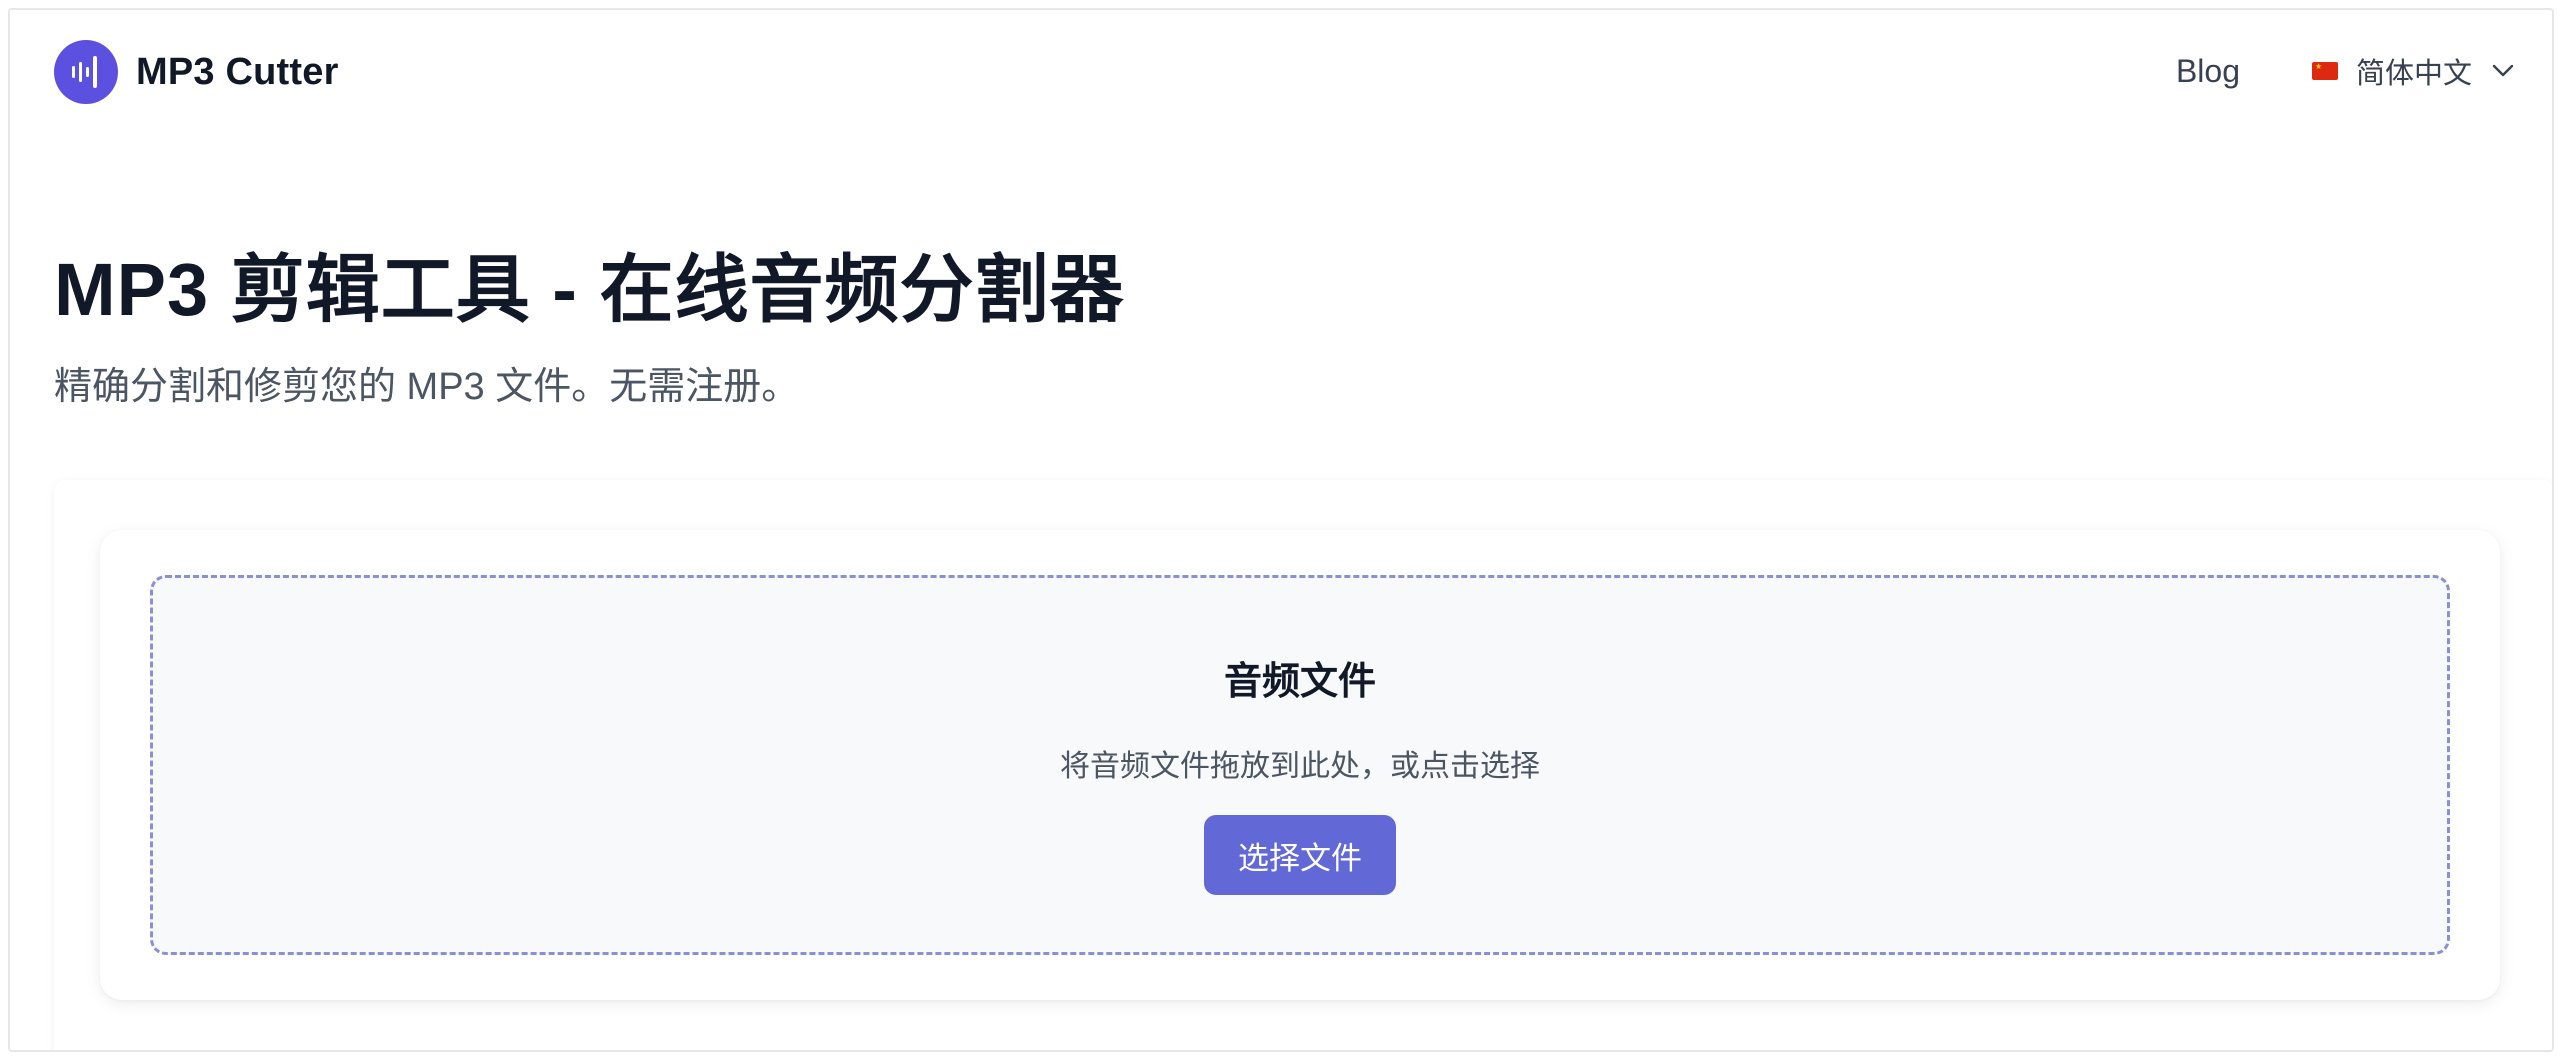  What do you see at coordinates (2503, 71) in the screenshot?
I see `chevron-down-icon` at bounding box center [2503, 71].